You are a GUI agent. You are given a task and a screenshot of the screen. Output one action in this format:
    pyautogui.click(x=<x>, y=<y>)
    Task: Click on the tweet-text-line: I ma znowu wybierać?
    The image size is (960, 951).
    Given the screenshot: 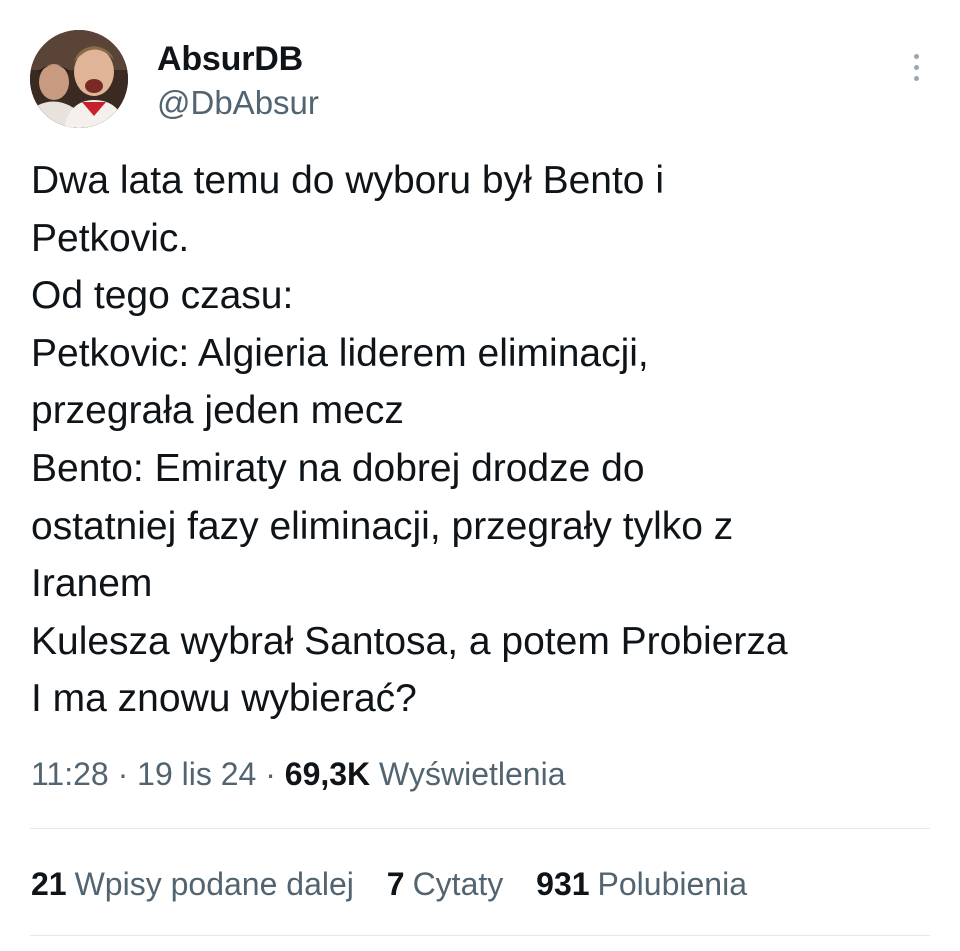 What is the action you would take?
    pyautogui.click(x=224, y=699)
    